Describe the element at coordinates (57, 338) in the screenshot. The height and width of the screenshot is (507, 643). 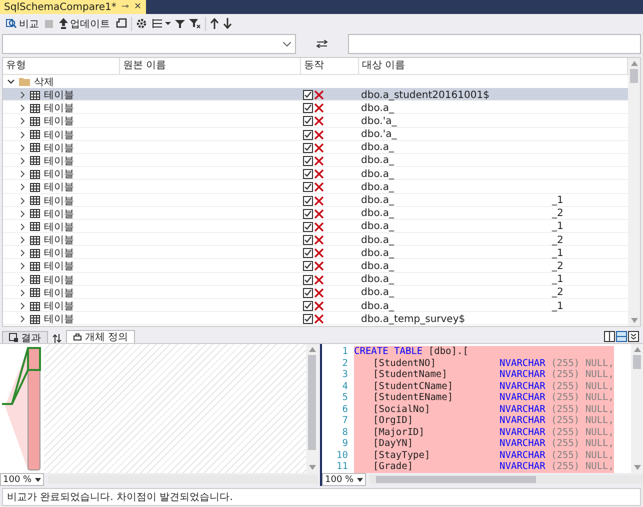
I see `sort-icon` at that location.